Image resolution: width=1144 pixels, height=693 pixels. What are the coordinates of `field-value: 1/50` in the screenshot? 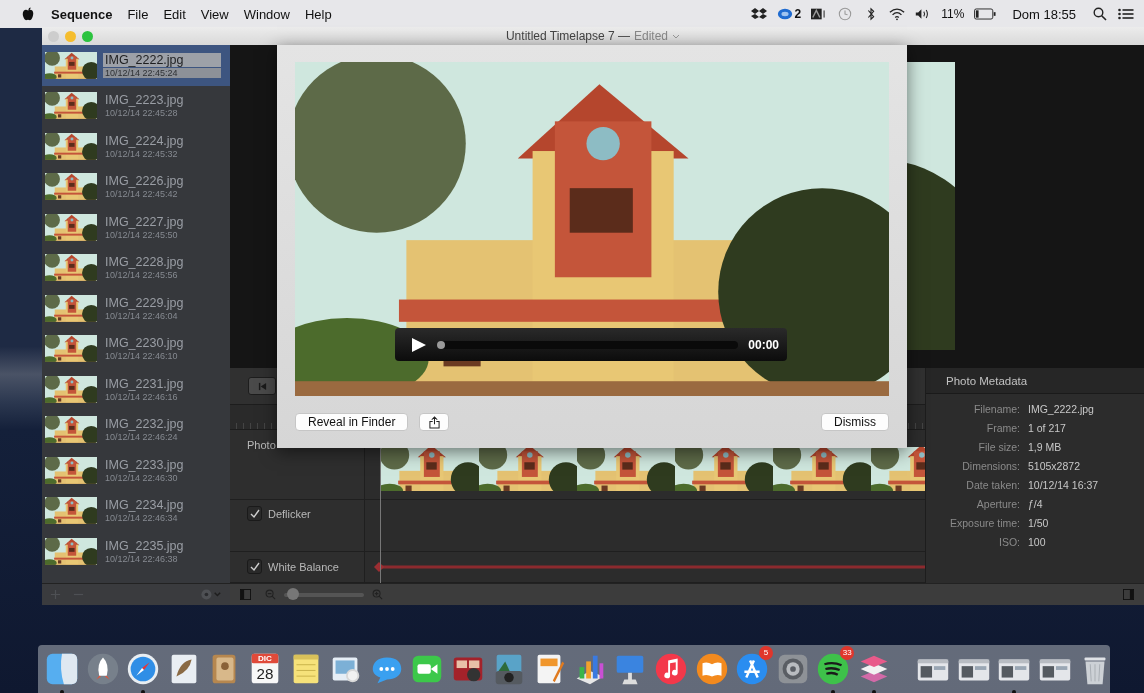 It's located at (1039, 523).